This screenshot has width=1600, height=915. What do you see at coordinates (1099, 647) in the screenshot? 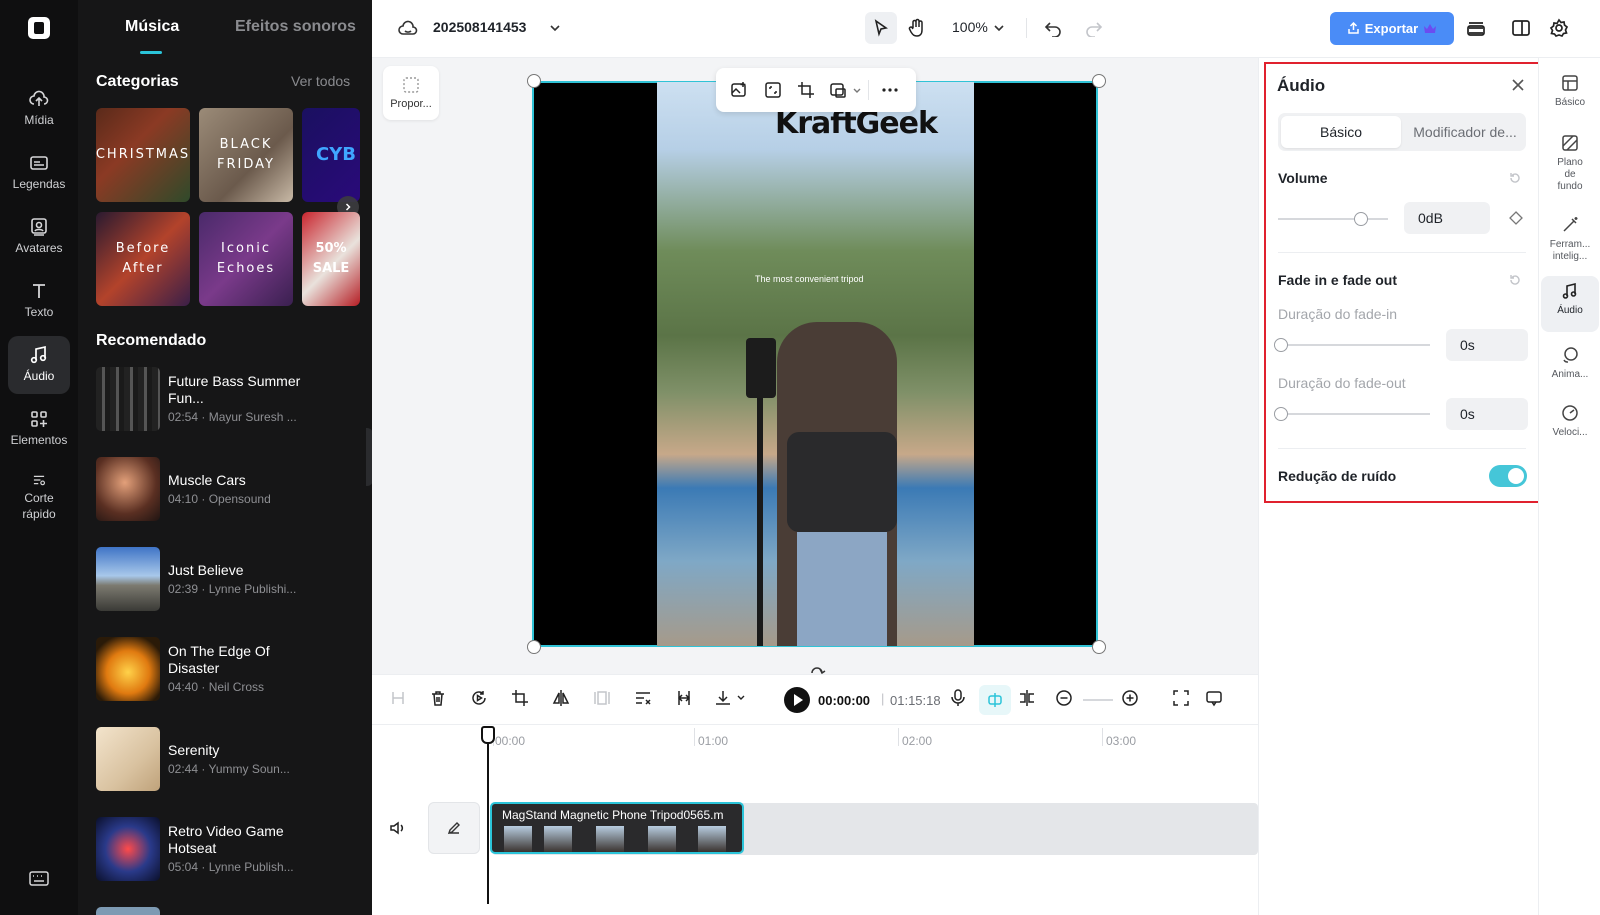
I see `resize-handle-bottom-right` at bounding box center [1099, 647].